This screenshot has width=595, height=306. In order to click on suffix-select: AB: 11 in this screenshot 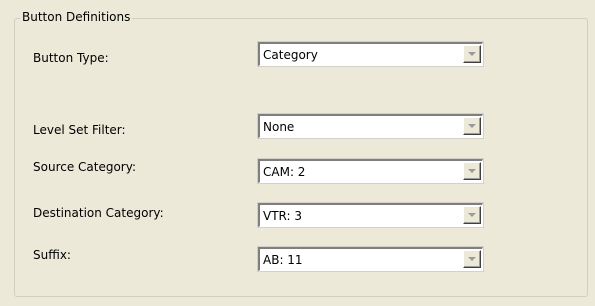, I will do `click(370, 259)`.